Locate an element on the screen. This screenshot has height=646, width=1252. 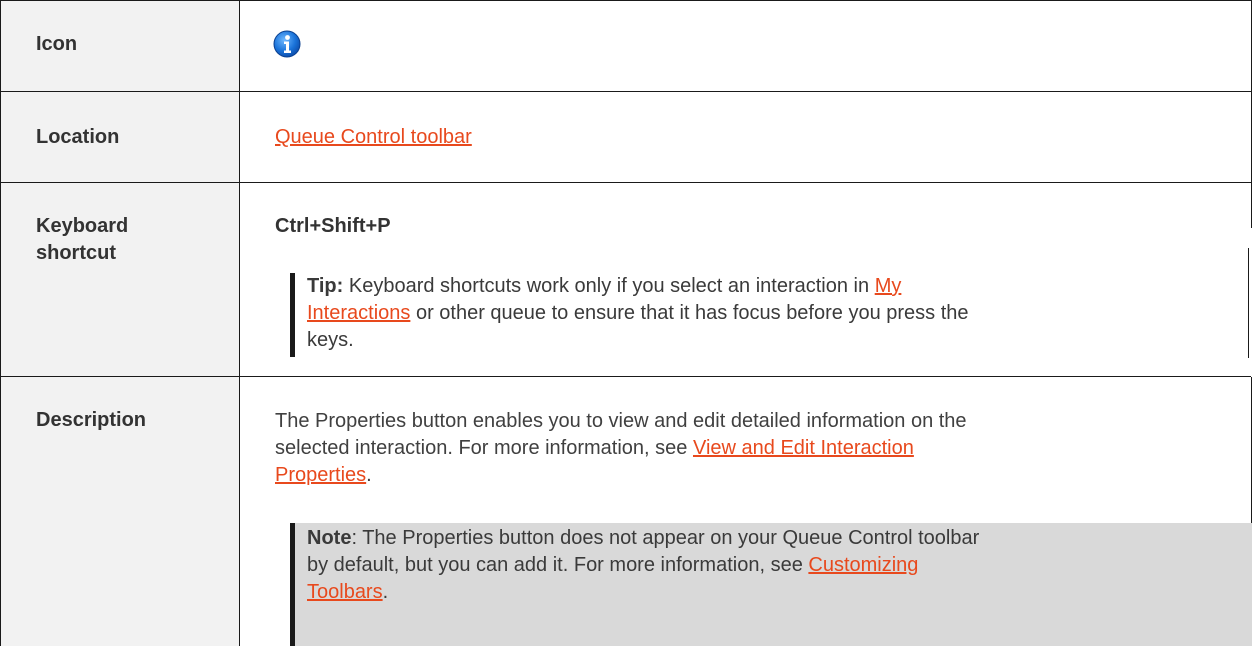
note-label: Note is located at coordinates (329, 538).